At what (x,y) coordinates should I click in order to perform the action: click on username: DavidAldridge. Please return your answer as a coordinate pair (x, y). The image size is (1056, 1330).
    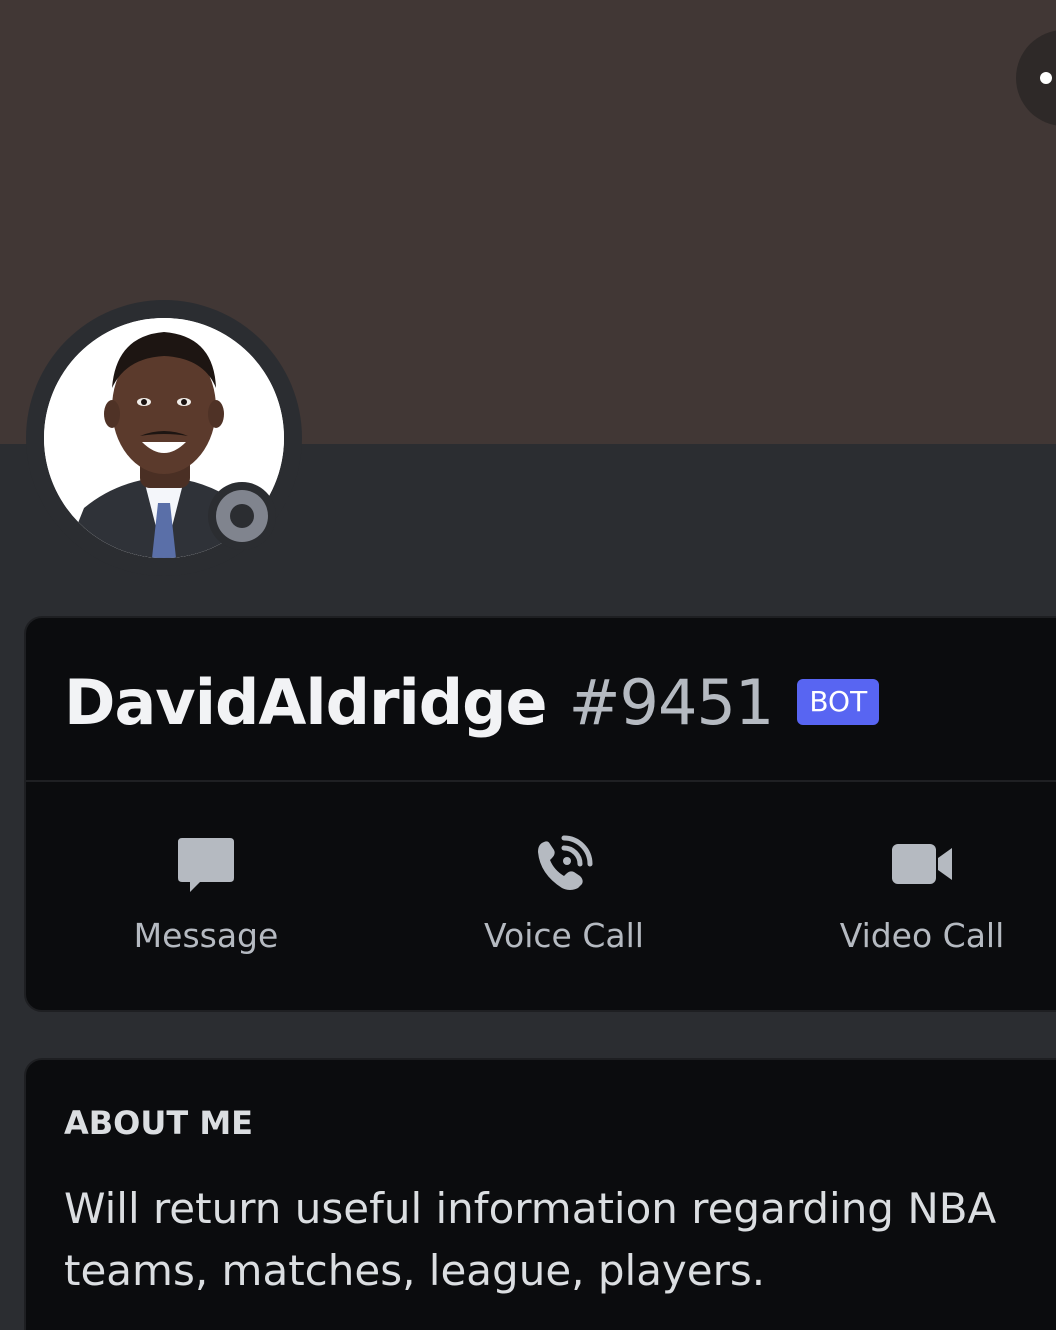
    Looking at the image, I should click on (306, 702).